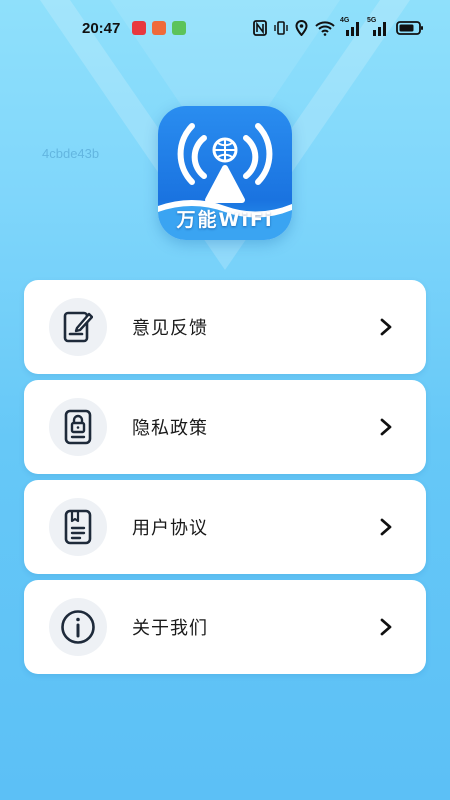 This screenshot has height=800, width=450. I want to click on news-app-icon, so click(139, 28).